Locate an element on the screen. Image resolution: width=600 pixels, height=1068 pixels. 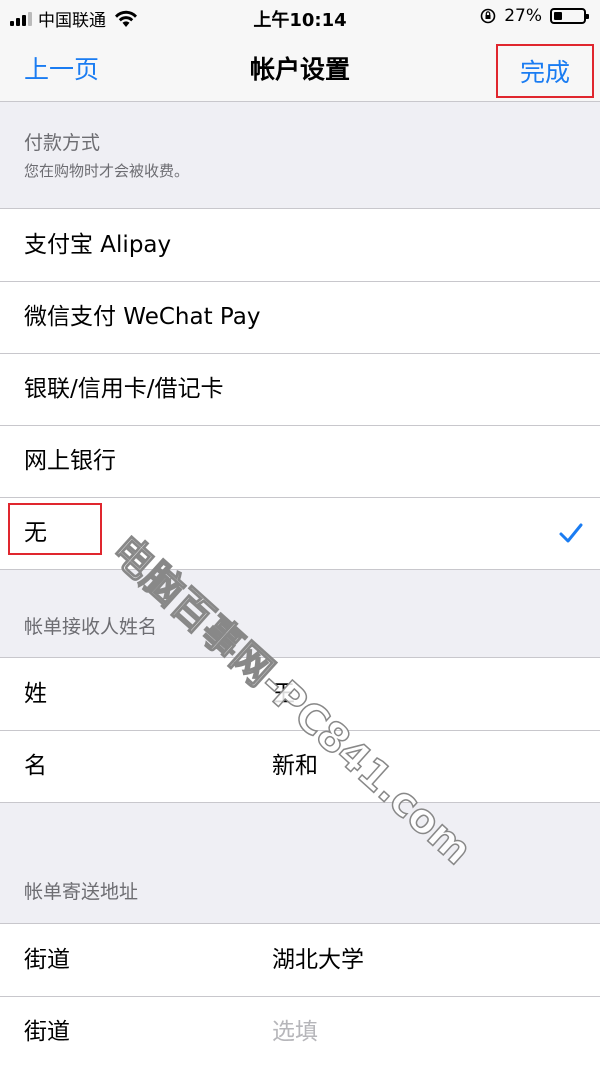
highlight-box is located at coordinates (55, 529).